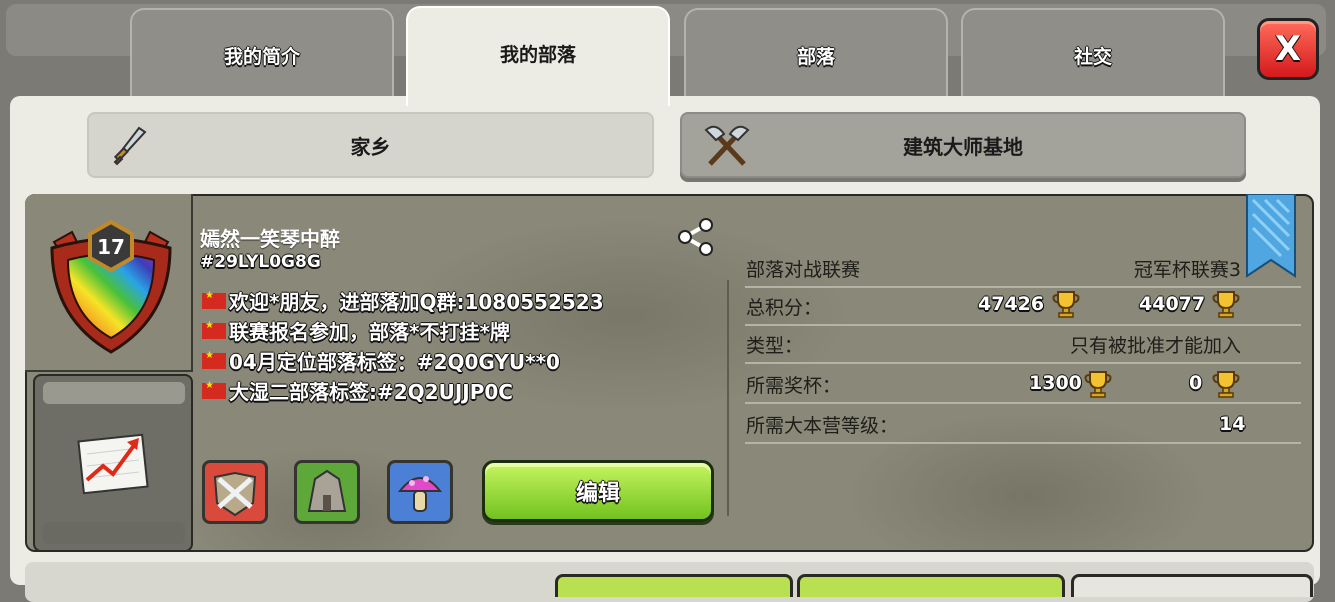 The width and height of the screenshot is (1335, 602). I want to click on ribbon-icon, so click(1271, 236).